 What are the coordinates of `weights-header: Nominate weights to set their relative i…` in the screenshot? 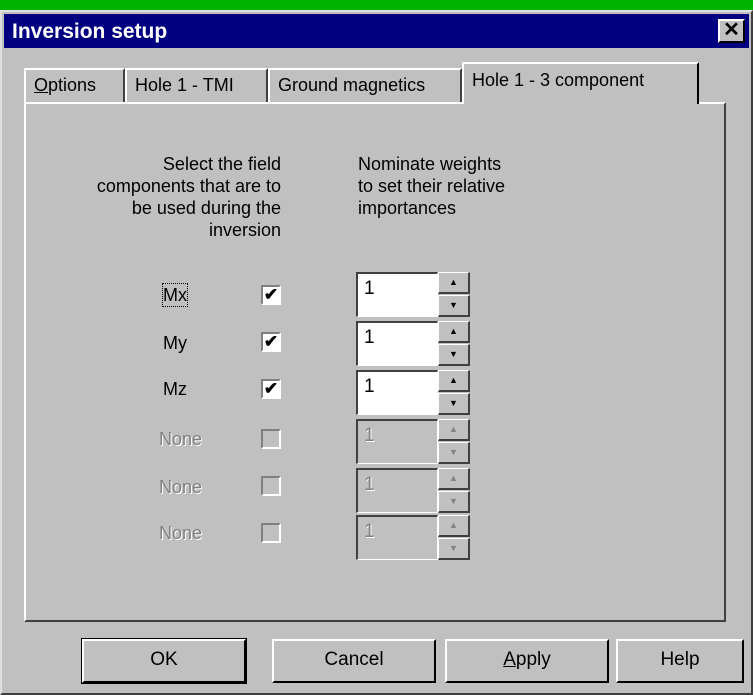 It's located at (431, 186).